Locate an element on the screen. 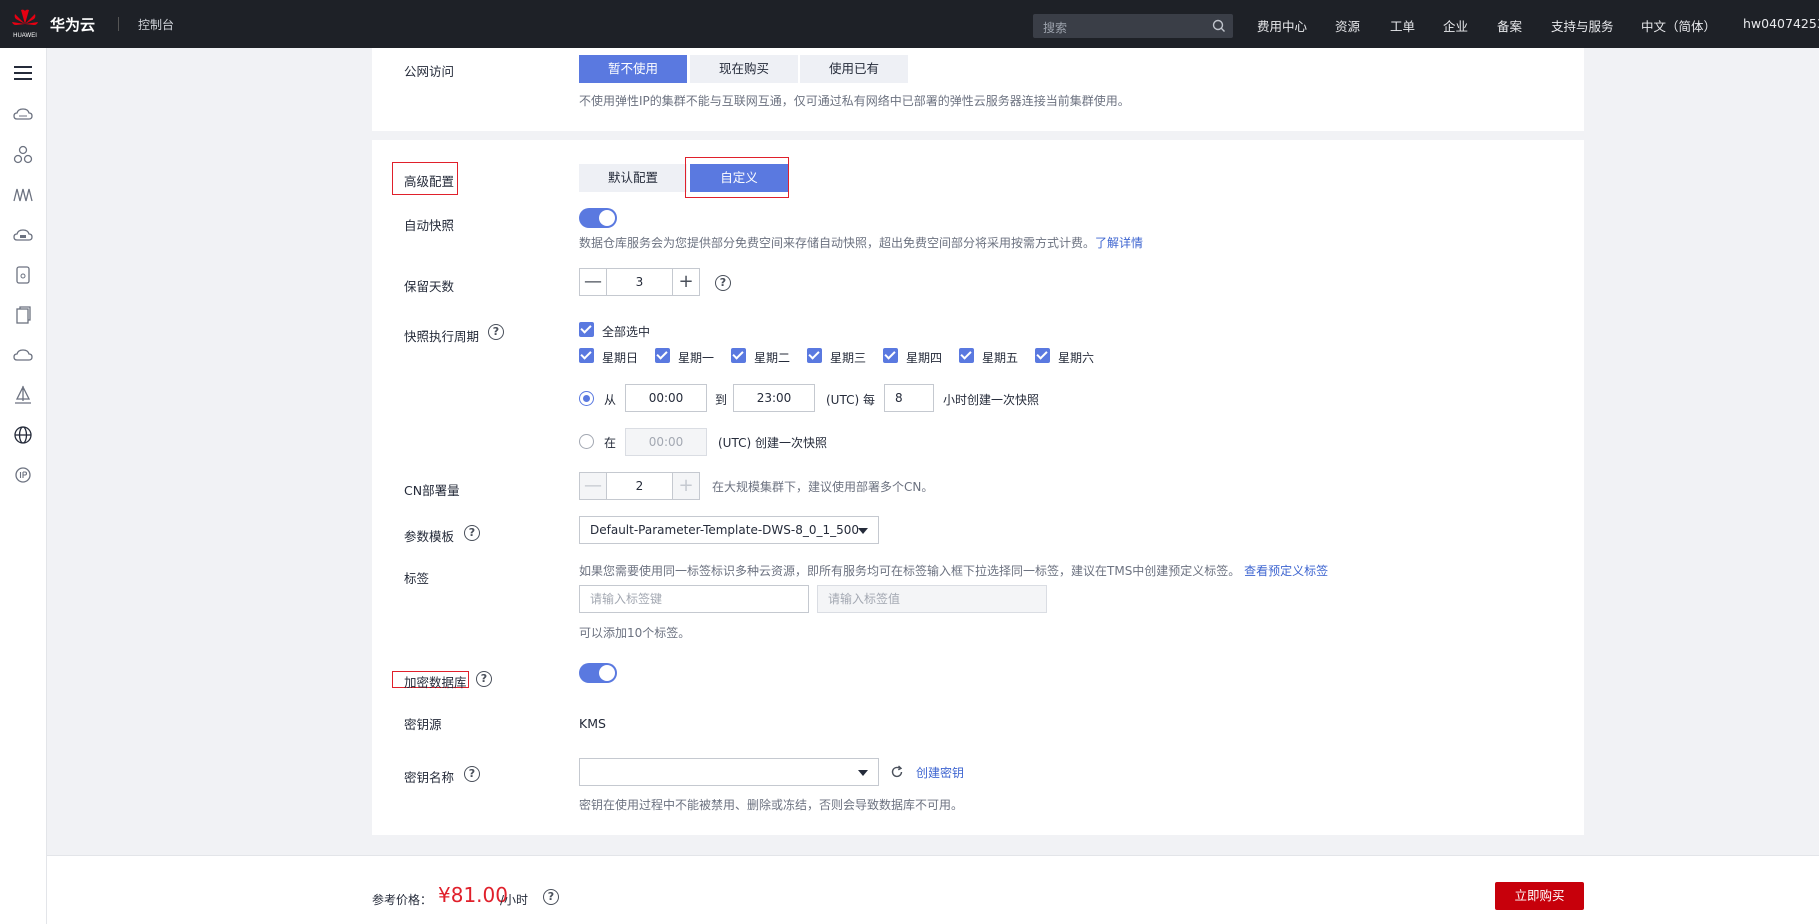  to-label: 到 is located at coordinates (721, 400).